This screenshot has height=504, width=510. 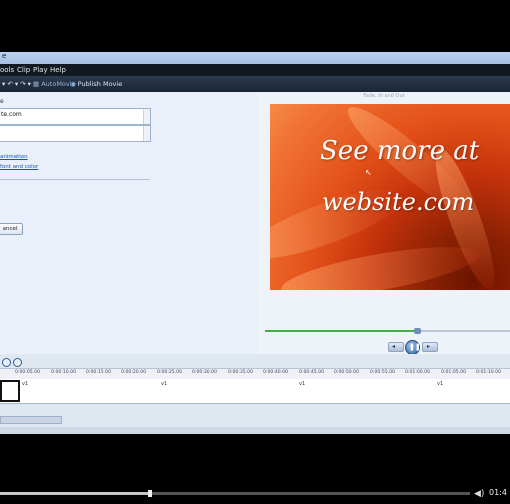 I want to click on ruler-tick: 0:00:55.00, so click(x=383, y=372).